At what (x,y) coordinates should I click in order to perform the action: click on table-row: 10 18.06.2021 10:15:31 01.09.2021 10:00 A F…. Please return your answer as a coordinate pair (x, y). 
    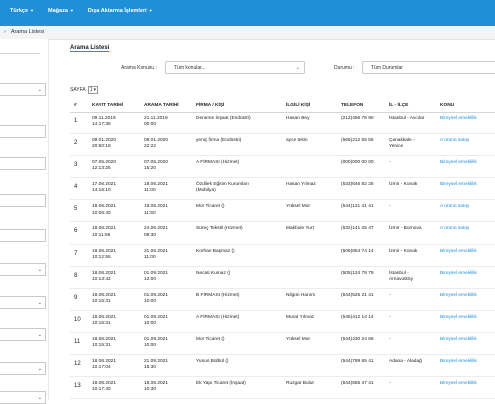
    Looking at the image, I should click on (282, 322).